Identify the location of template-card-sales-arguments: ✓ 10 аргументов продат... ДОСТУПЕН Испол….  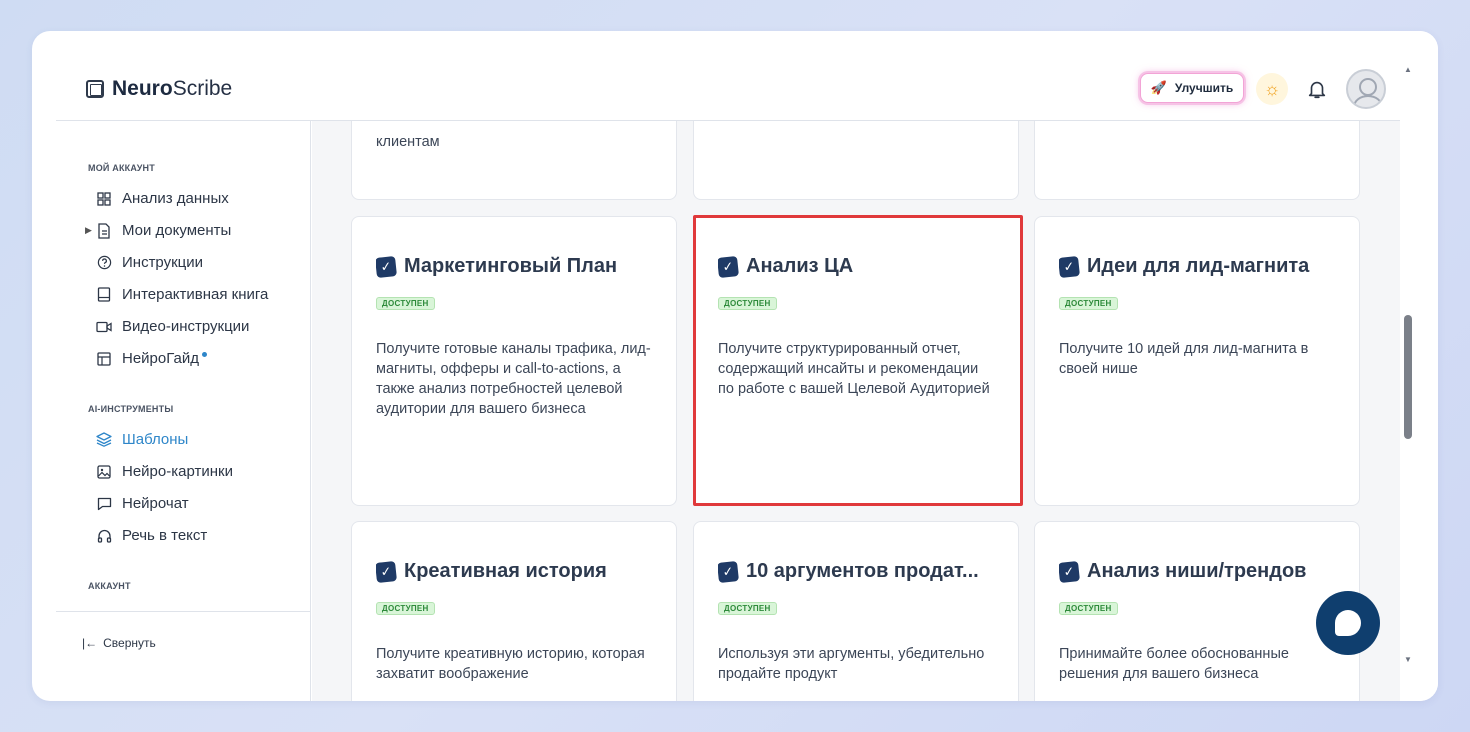
(856, 611).